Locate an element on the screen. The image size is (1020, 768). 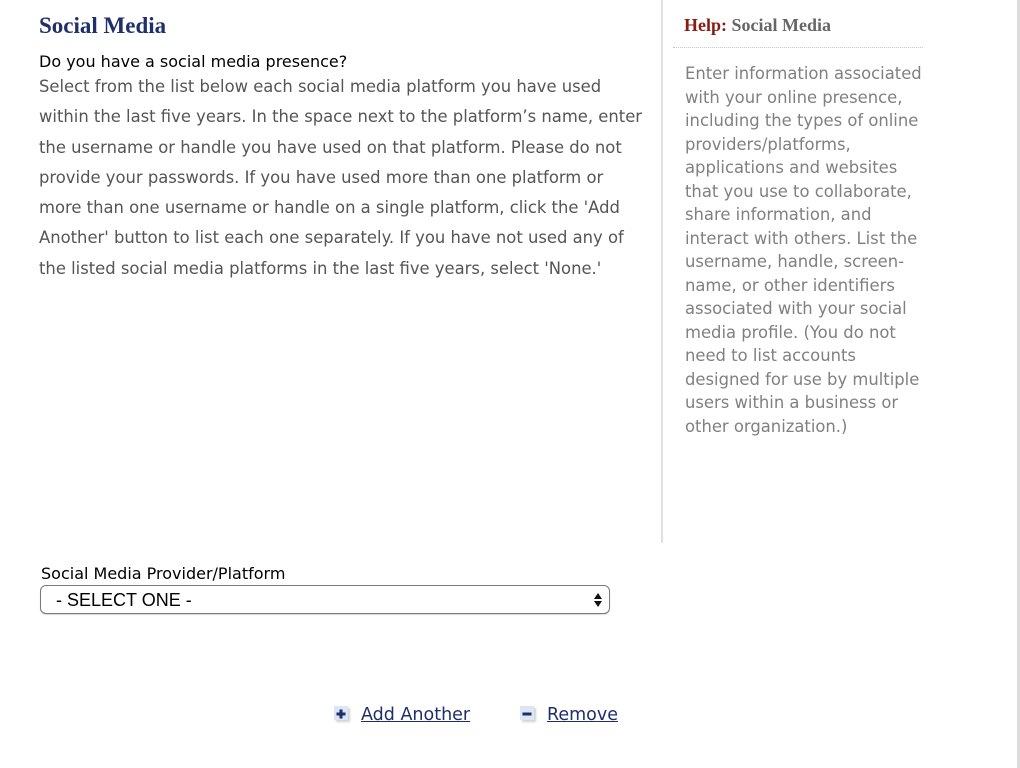
help-divider is located at coordinates (798, 47).